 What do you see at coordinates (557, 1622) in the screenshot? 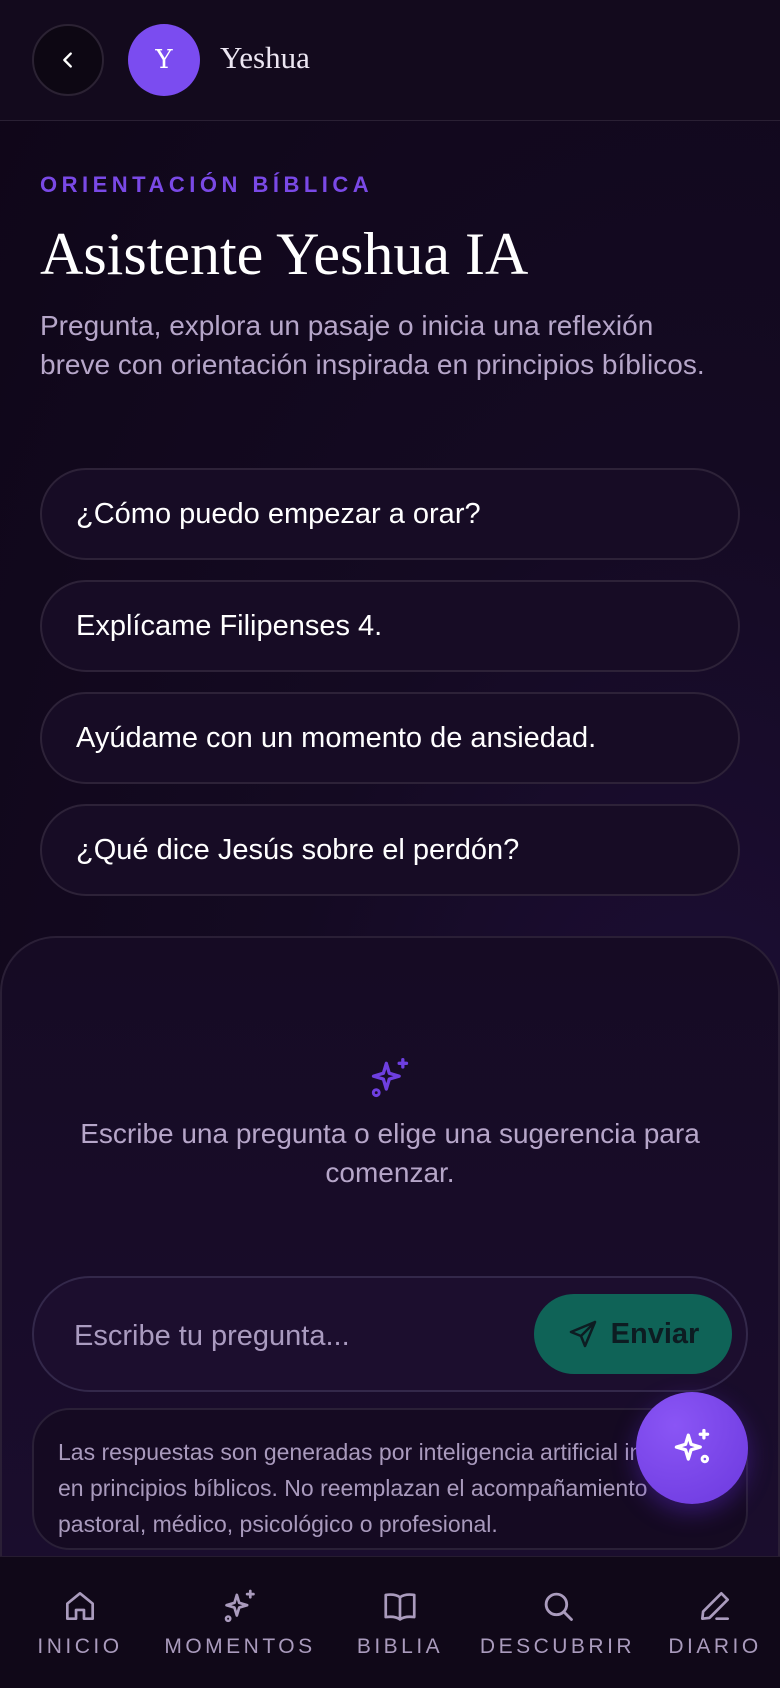
I see `nav-item-descubrir: DESCUBRIR` at bounding box center [557, 1622].